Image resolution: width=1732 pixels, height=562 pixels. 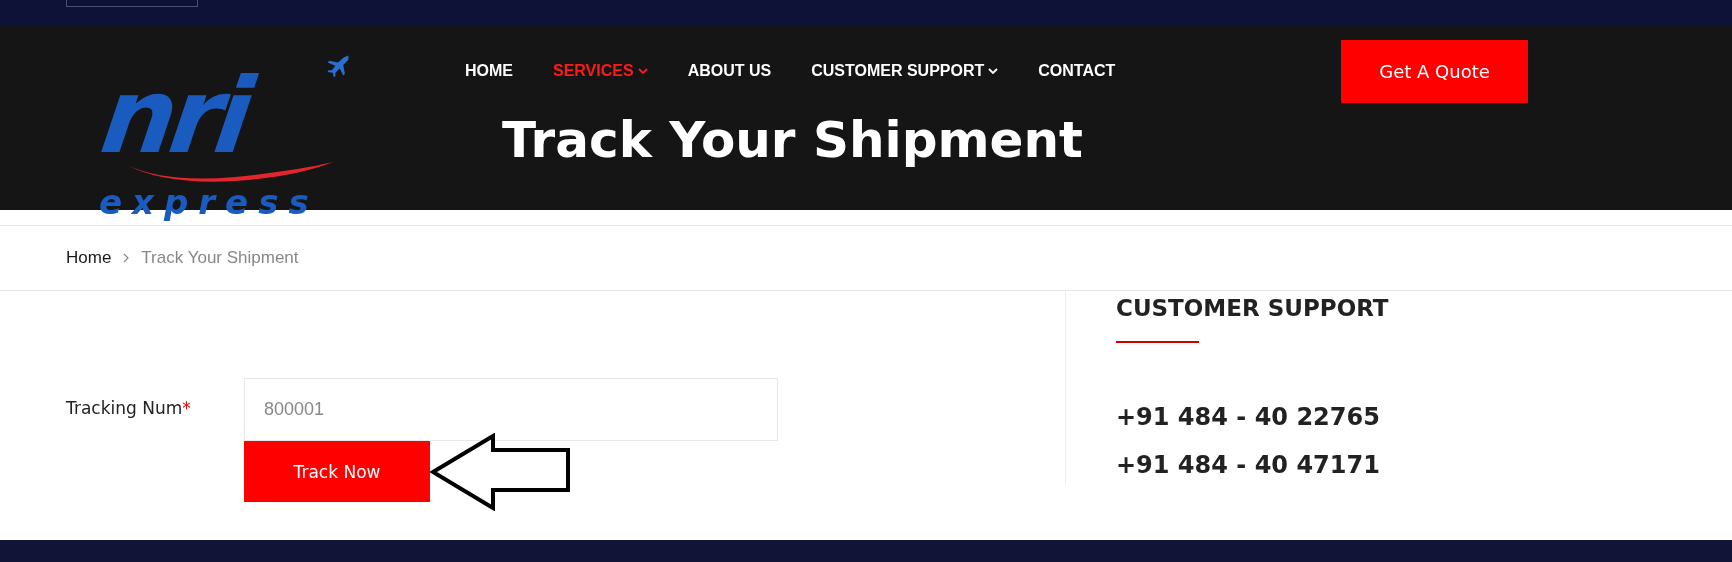 I want to click on nav-link: CONTACT, so click(x=1077, y=71).